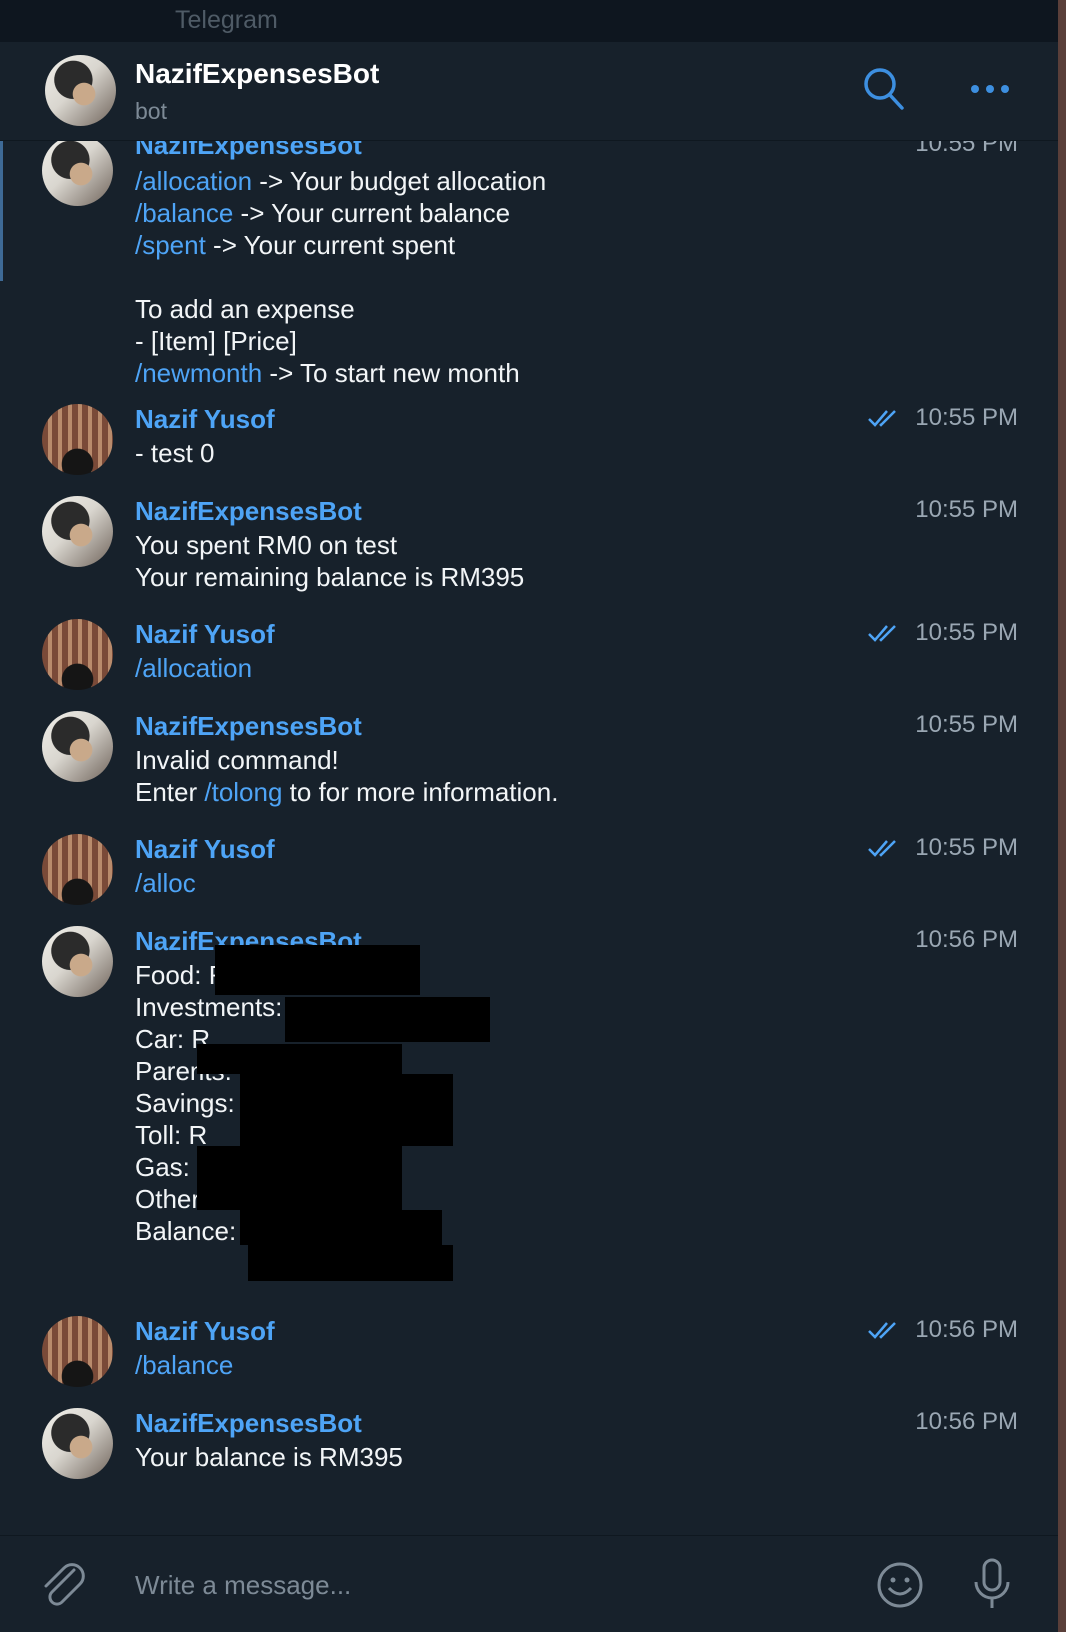  What do you see at coordinates (198, 373) in the screenshot?
I see `command-link: /newmonth` at bounding box center [198, 373].